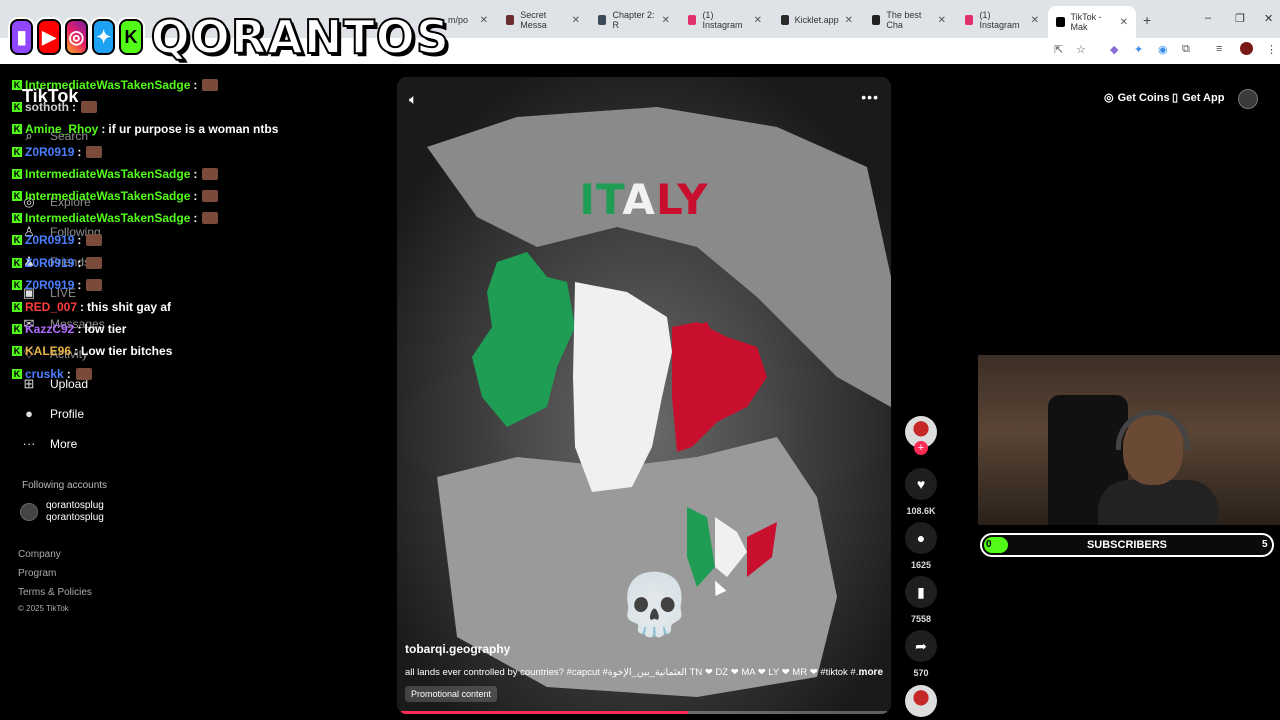  Describe the element at coordinates (457, 649) in the screenshot. I see `video-author: tobarqi.geography` at that location.